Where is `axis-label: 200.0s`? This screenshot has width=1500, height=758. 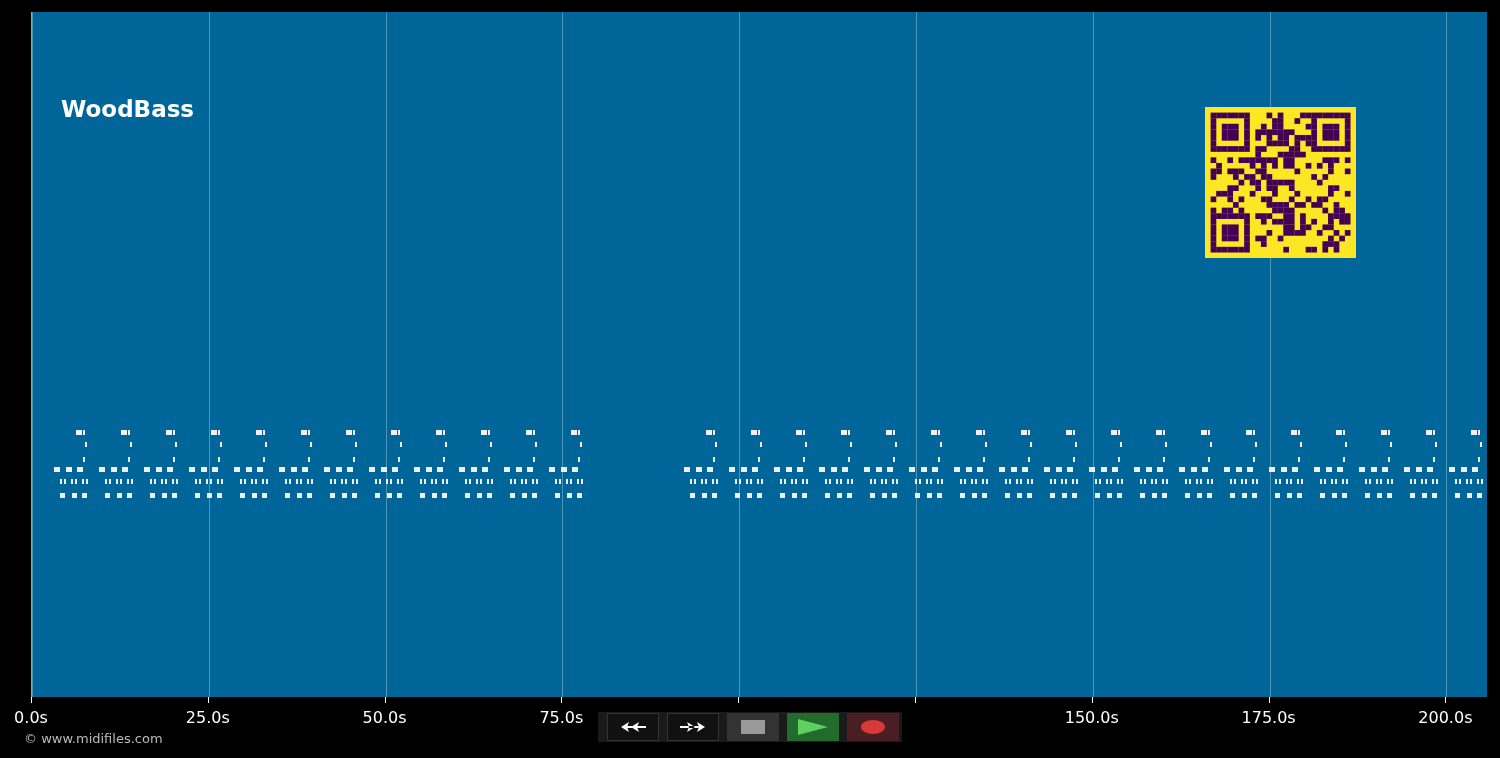 axis-label: 200.0s is located at coordinates (1445, 718).